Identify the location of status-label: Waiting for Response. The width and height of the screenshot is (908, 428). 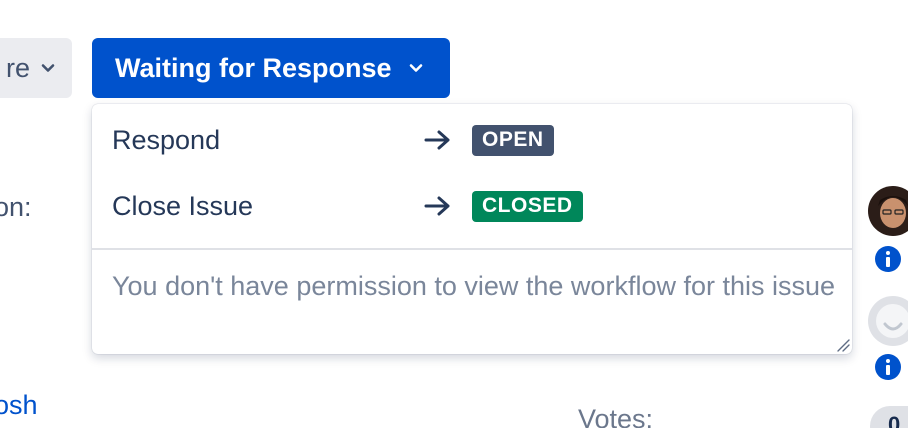
(253, 67).